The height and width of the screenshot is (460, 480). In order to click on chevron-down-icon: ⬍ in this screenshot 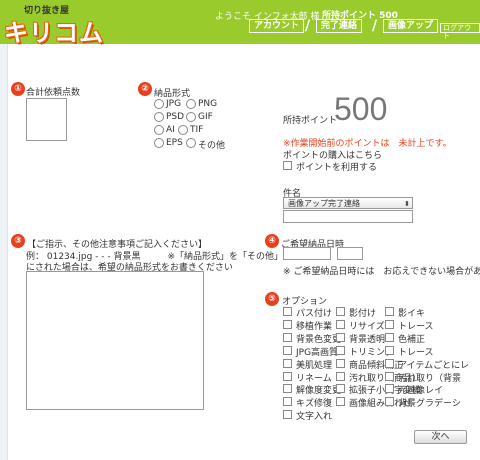, I will do `click(407, 204)`.